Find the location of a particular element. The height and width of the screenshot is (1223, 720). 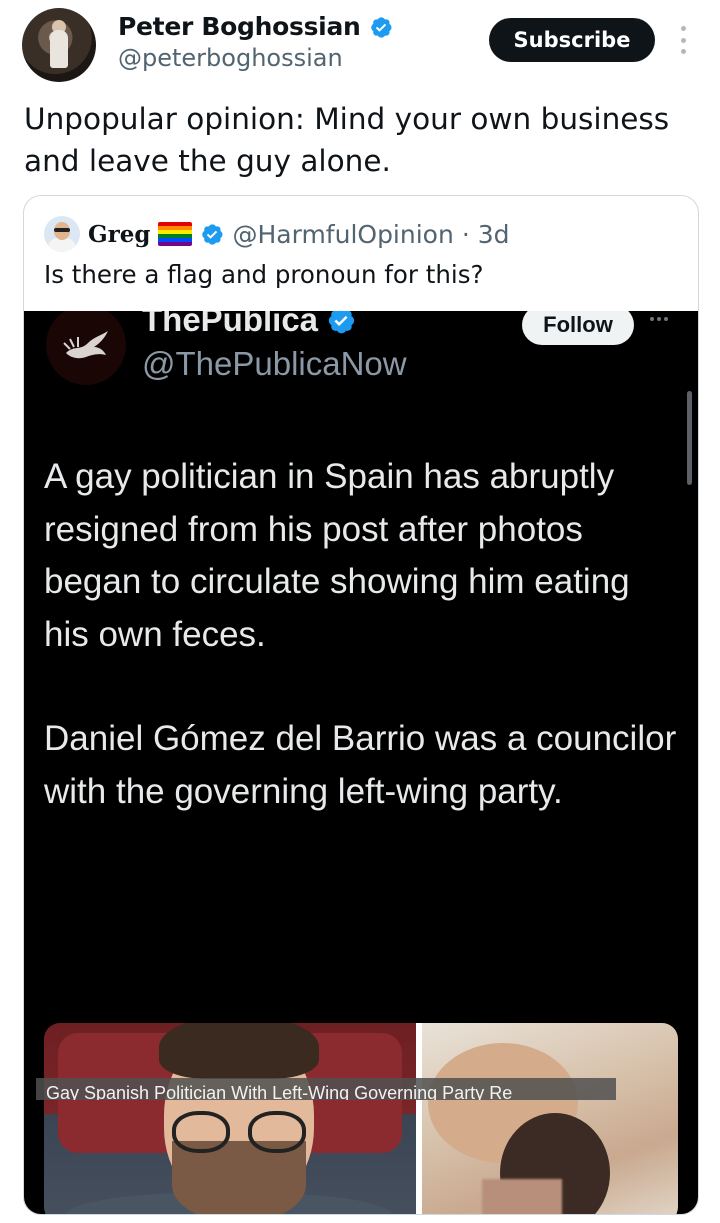

publica-handle: @ThePublicaNow is located at coordinates (274, 363).